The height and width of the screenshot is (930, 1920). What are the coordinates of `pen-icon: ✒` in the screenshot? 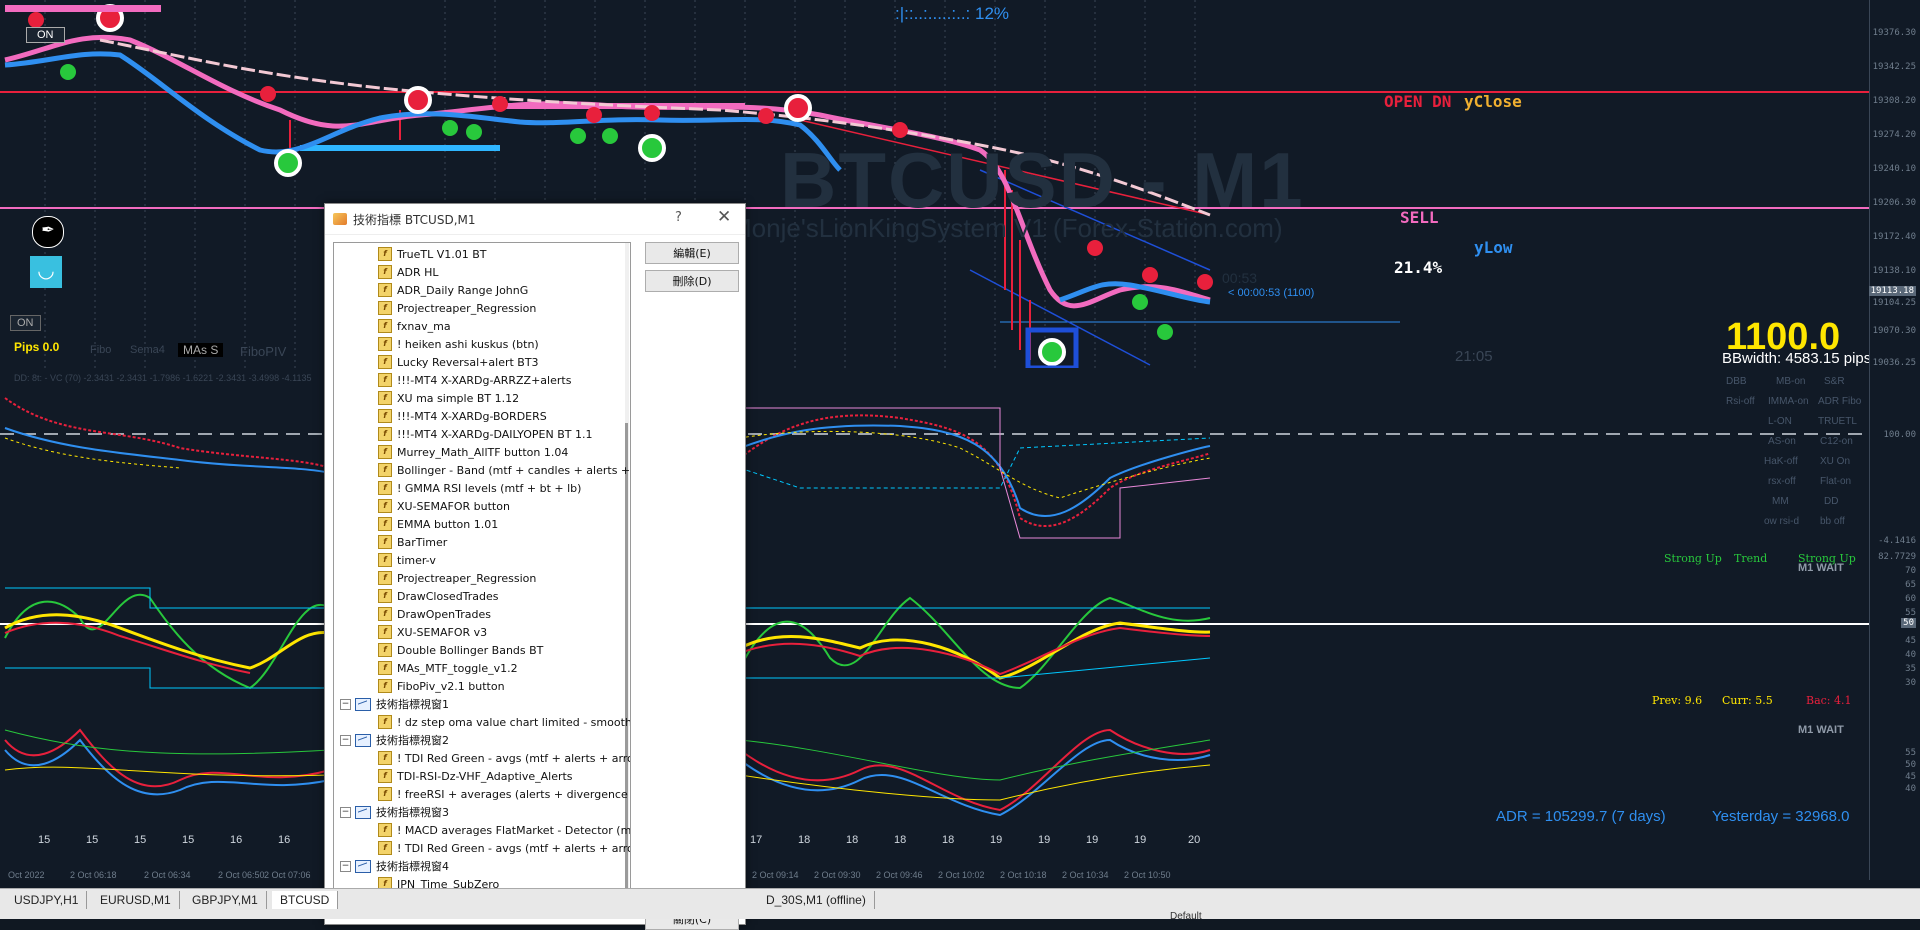 It's located at (48, 232).